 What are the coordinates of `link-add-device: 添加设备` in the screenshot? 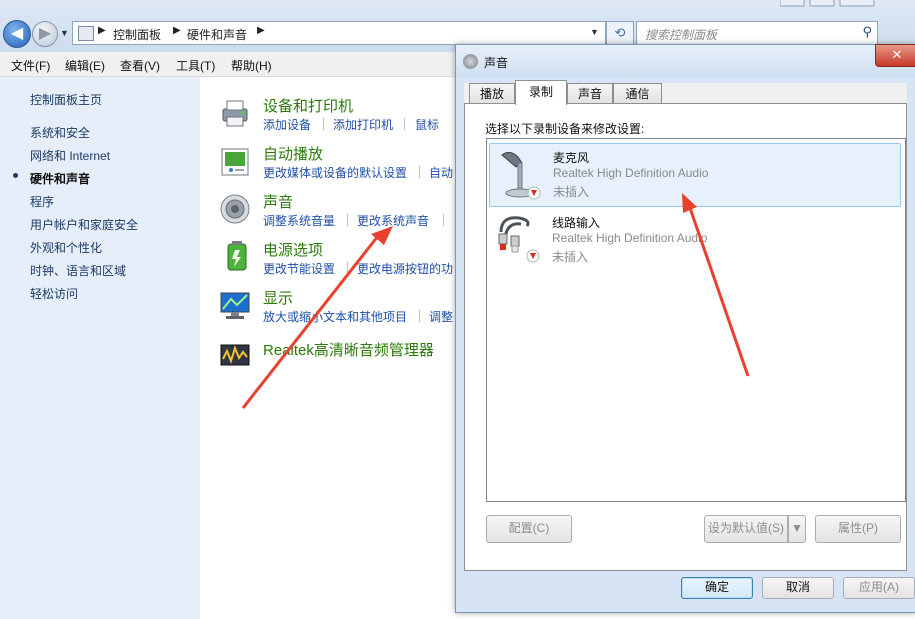 It's located at (287, 124).